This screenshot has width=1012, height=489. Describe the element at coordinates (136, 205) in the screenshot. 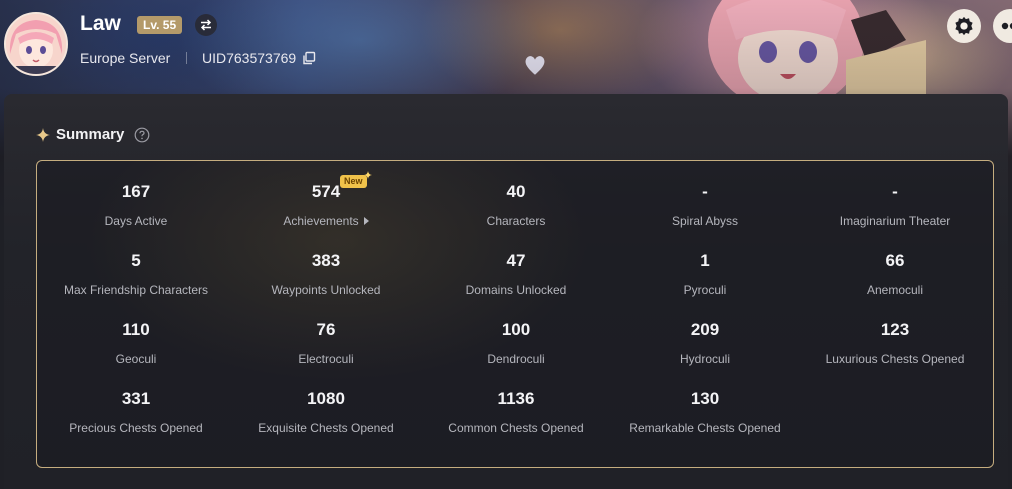

I see `stat-days-active: 167 Days Active` at that location.